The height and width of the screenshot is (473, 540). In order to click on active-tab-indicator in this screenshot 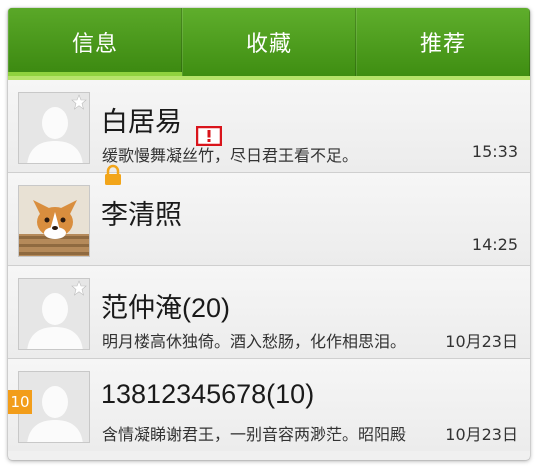, I will do `click(95, 74)`.